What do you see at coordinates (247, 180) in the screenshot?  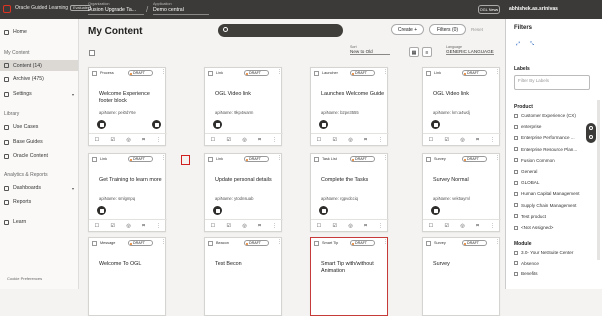 I see `card-title: Update personal details` at bounding box center [247, 180].